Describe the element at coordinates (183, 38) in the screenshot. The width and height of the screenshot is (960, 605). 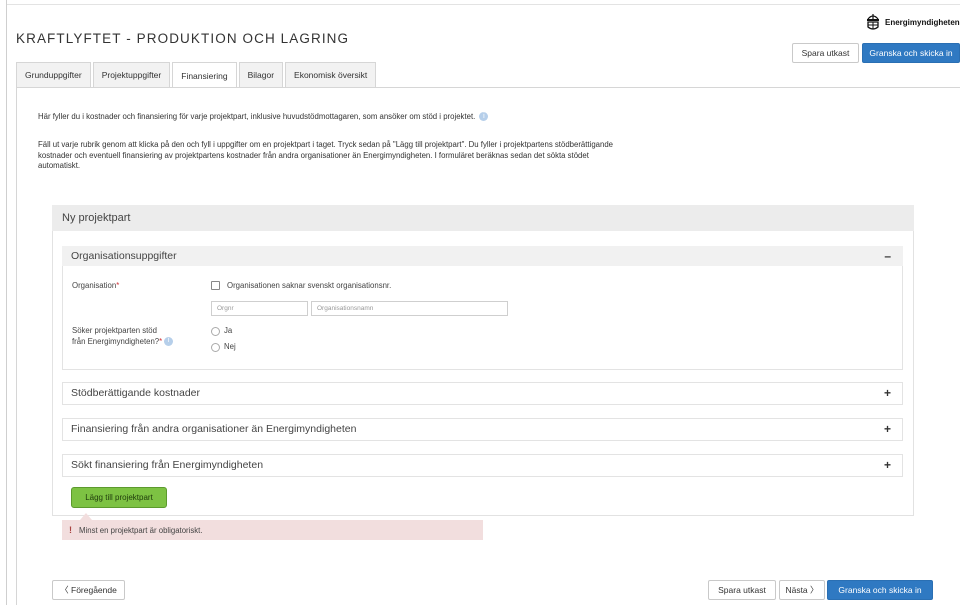
I see `page-title: KRAFTLYFTET - PRODUKTION OCH LAGRING` at that location.